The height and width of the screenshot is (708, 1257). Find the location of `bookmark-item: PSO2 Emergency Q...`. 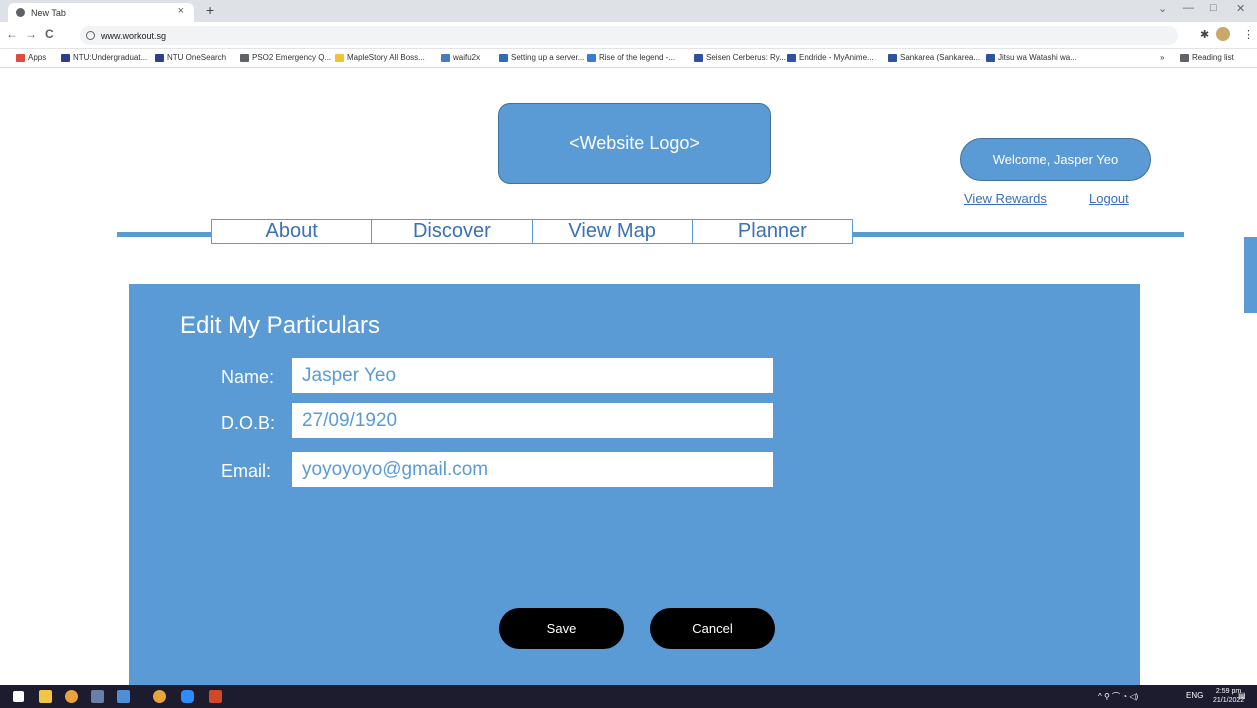

bookmark-item: PSO2 Emergency Q... is located at coordinates (285, 57).